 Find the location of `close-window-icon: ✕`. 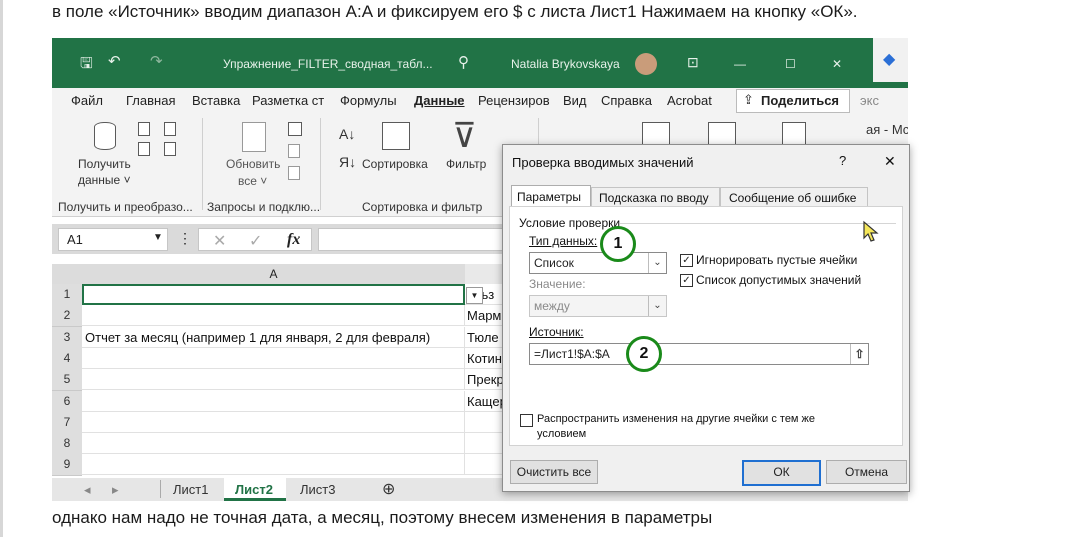

close-window-icon: ✕ is located at coordinates (837, 64).